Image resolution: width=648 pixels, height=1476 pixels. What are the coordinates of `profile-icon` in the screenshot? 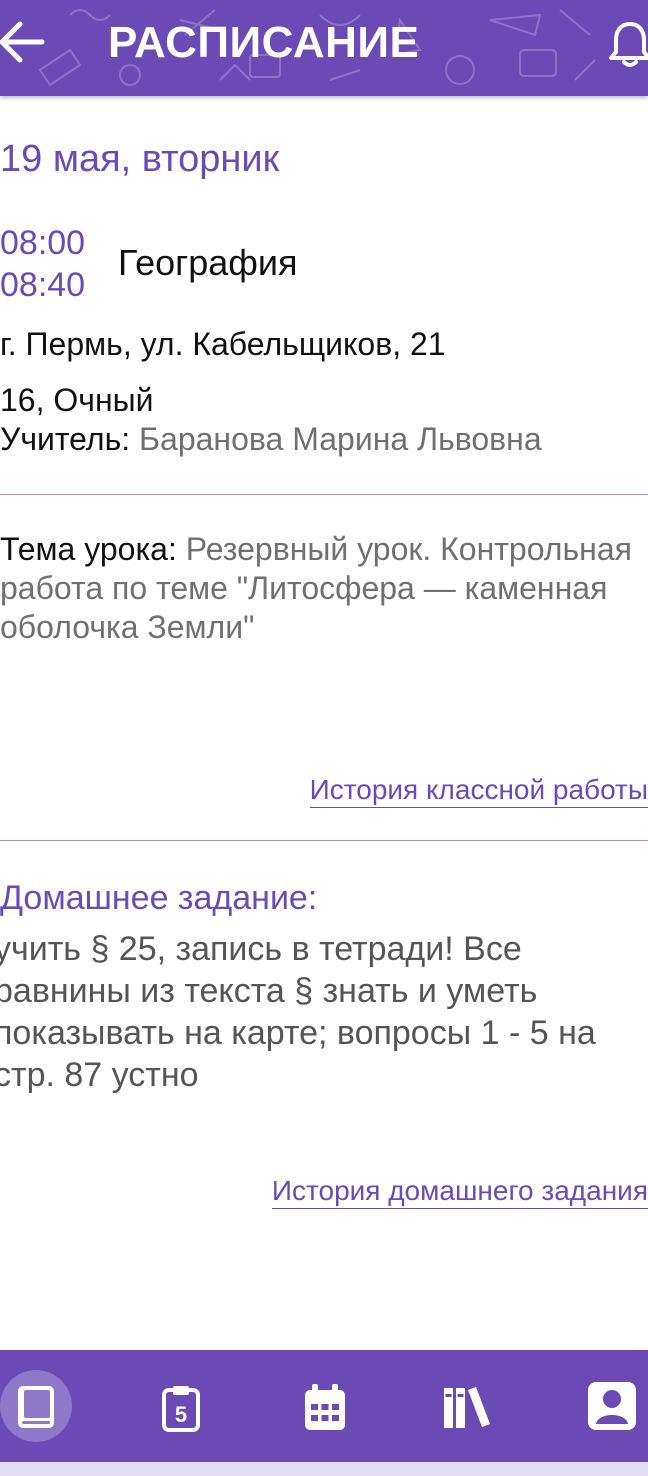 It's located at (612, 1406).